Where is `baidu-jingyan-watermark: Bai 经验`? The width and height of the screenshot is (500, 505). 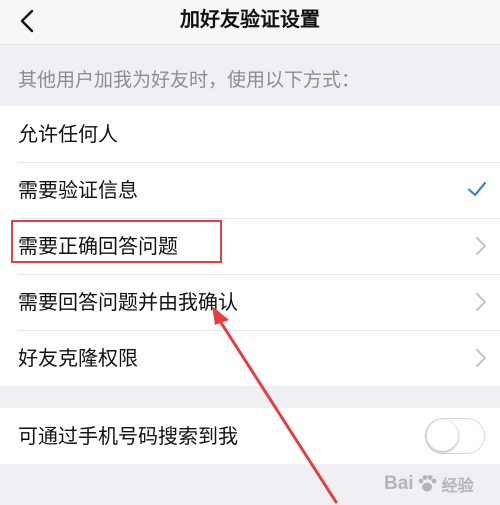
baidu-jingyan-watermark: Bai 经验 is located at coordinates (429, 484).